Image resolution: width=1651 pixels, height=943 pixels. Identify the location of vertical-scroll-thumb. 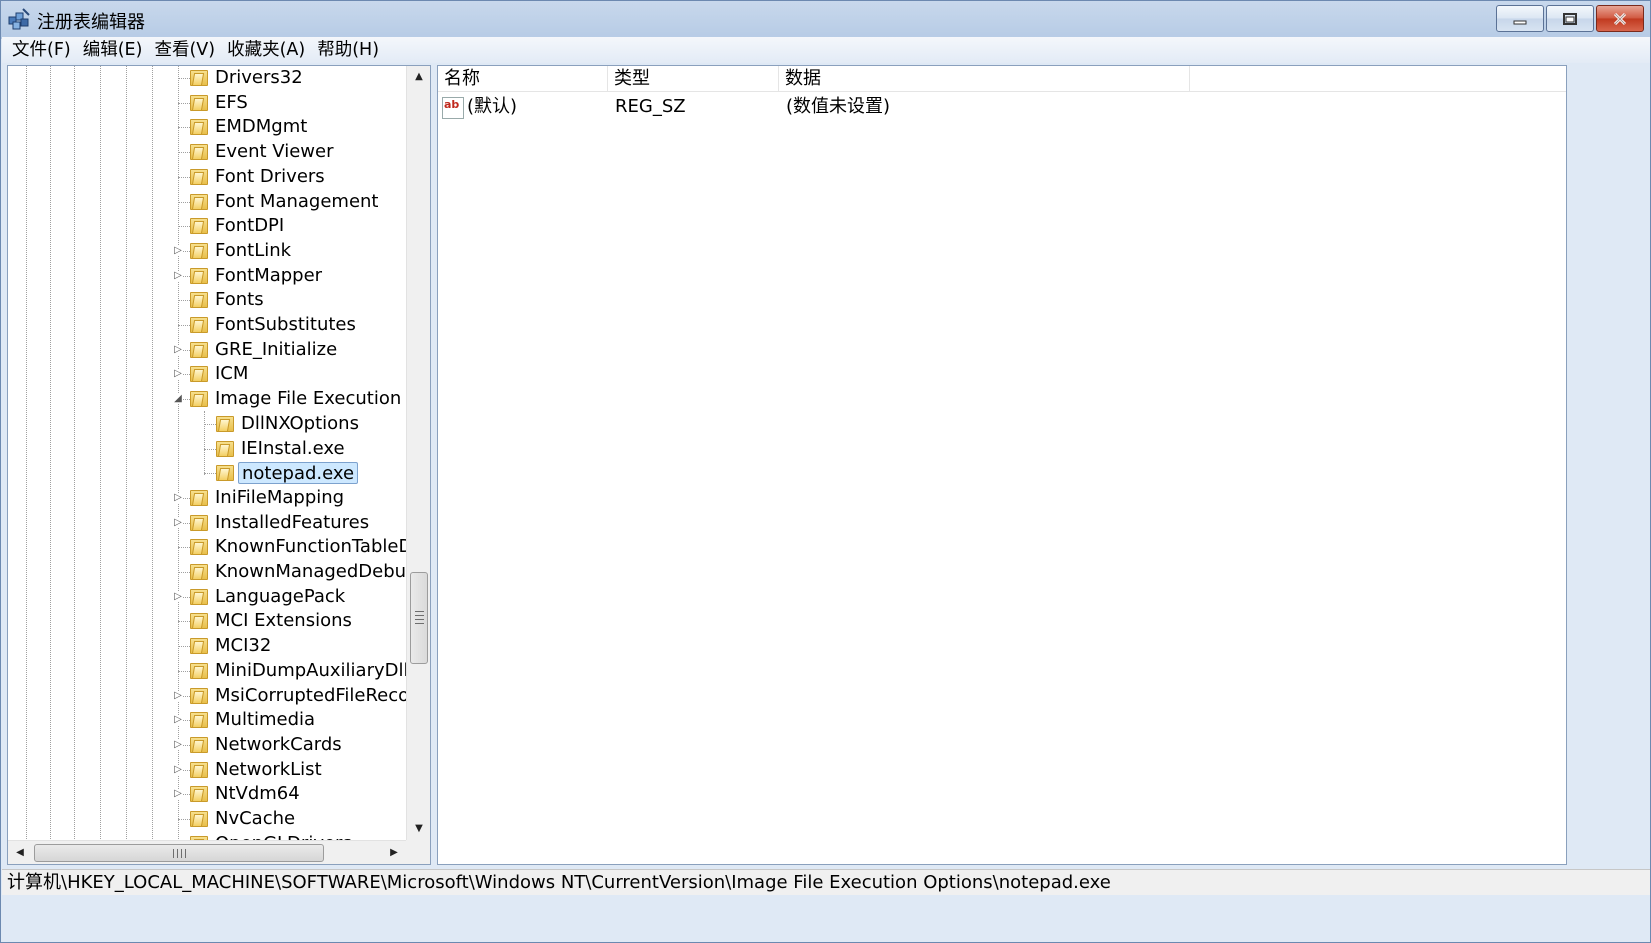
(419, 618).